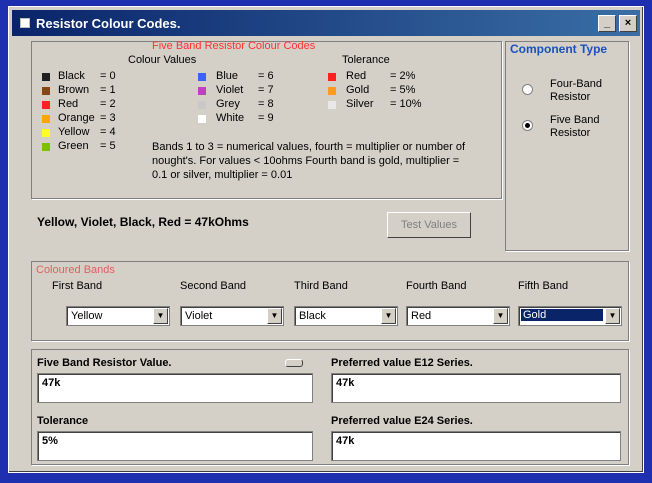 This screenshot has width=652, height=483. Describe the element at coordinates (345, 441) in the screenshot. I see `e24-value: 47k` at that location.